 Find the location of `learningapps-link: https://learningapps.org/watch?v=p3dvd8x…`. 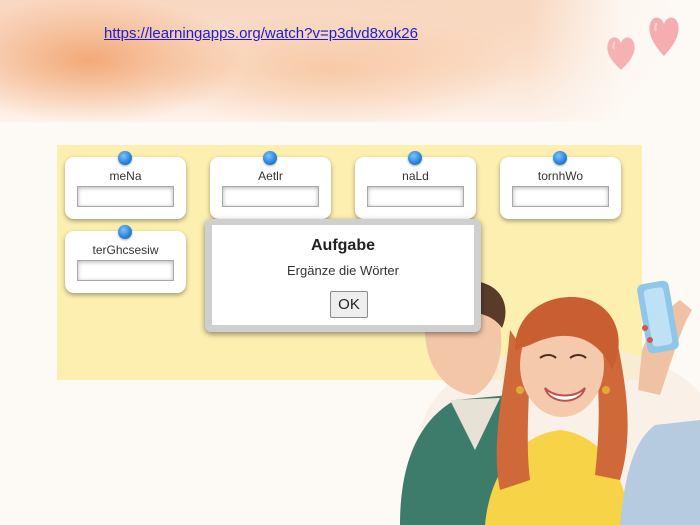

learningapps-link: https://learningapps.org/watch?v=p3dvd8x… is located at coordinates (261, 33).